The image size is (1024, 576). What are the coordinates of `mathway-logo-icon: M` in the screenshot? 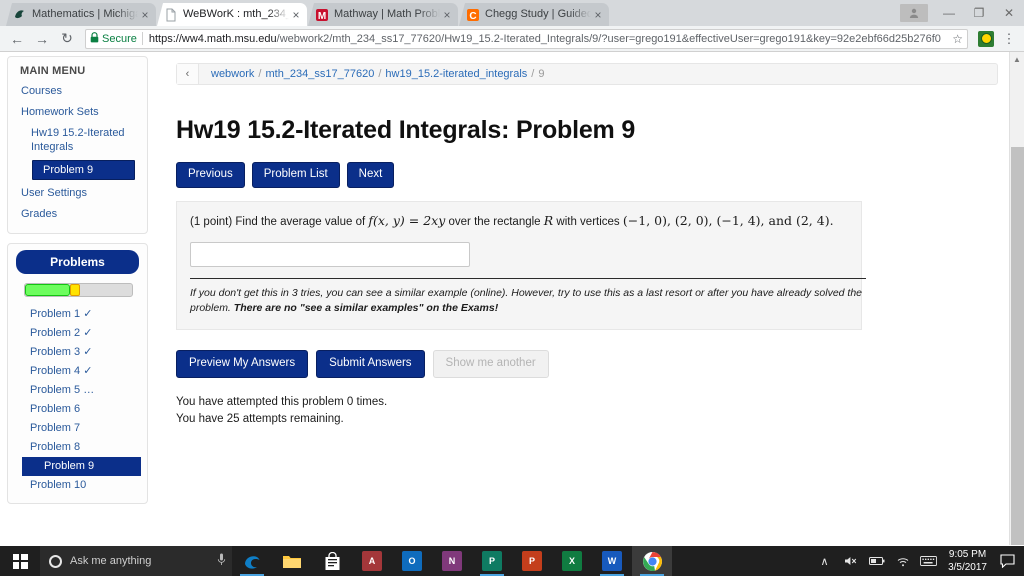 It's located at (322, 15).